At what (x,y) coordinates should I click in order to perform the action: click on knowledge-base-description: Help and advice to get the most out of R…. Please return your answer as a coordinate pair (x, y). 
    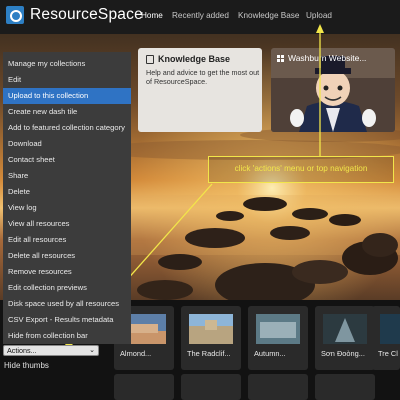
    Looking at the image, I should click on (203, 77).